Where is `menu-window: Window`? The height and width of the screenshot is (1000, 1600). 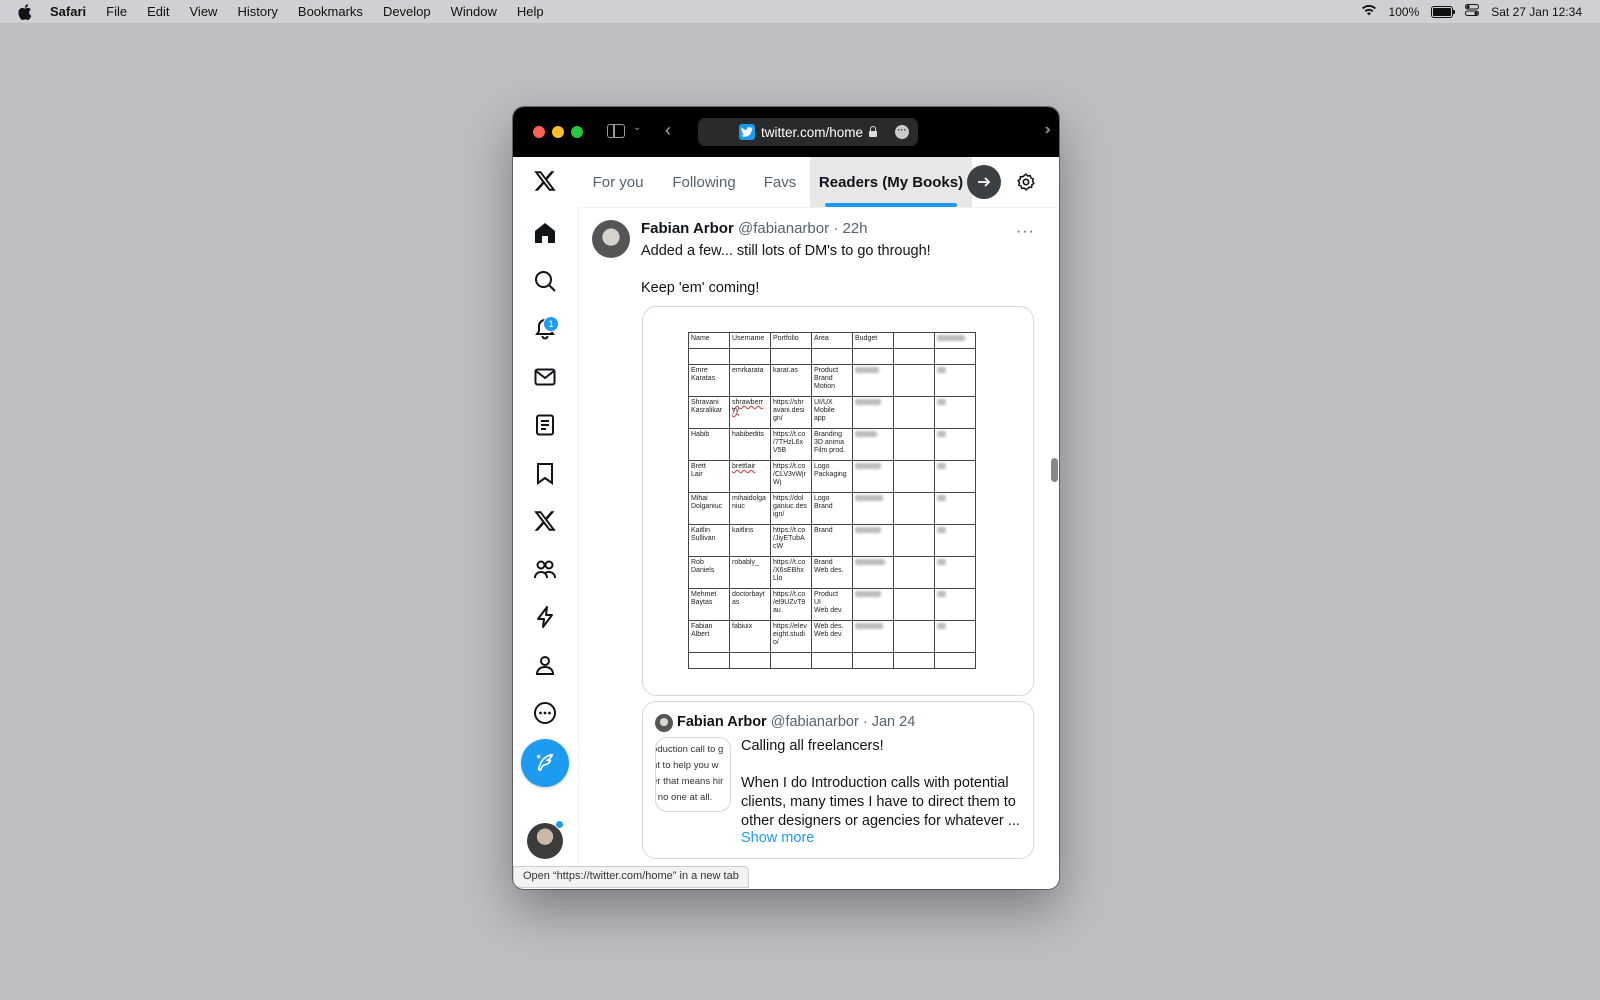 menu-window: Window is located at coordinates (474, 11).